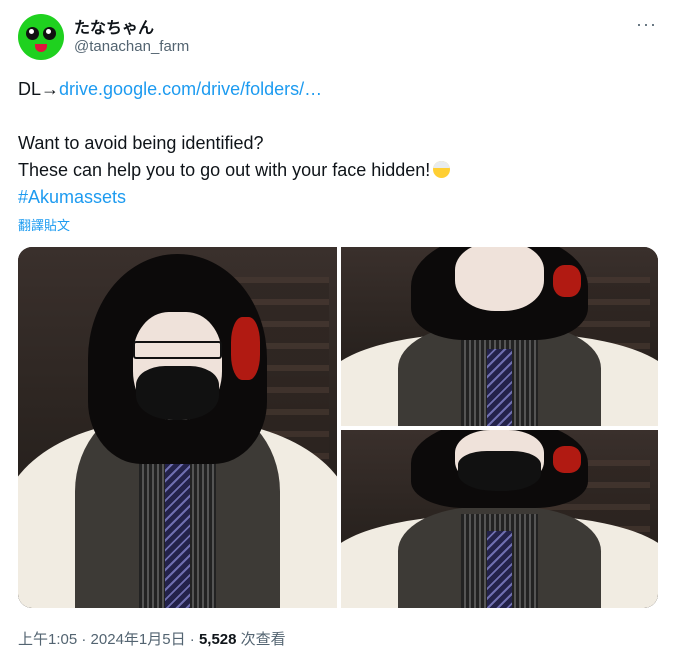  What do you see at coordinates (114, 26) in the screenshot?
I see `author-display-name: たなちゃん` at bounding box center [114, 26].